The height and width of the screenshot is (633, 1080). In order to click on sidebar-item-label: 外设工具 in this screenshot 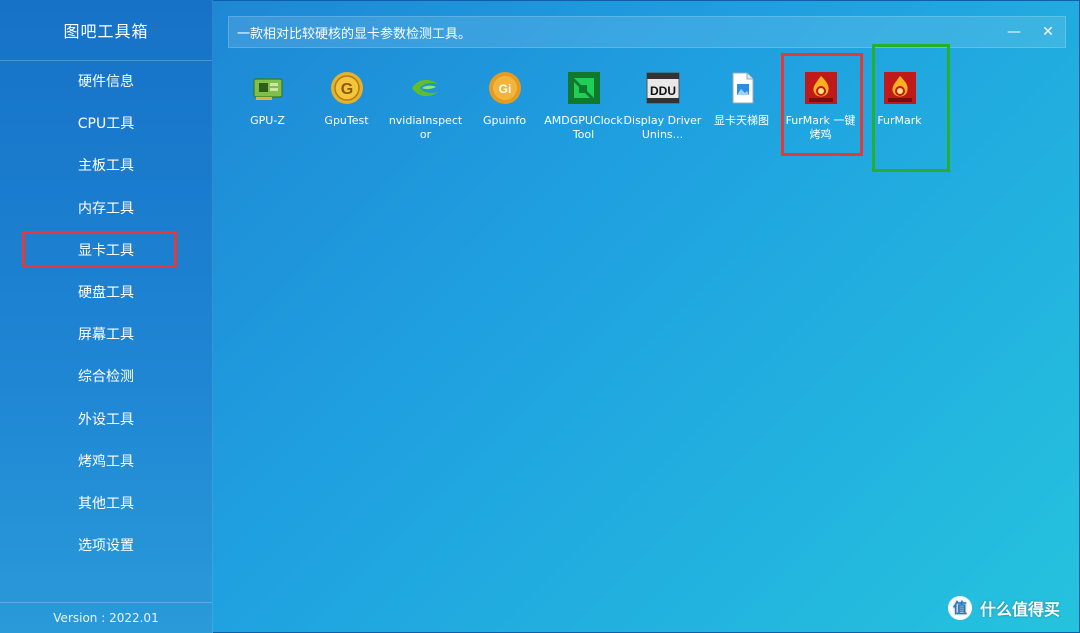, I will do `click(106, 419)`.